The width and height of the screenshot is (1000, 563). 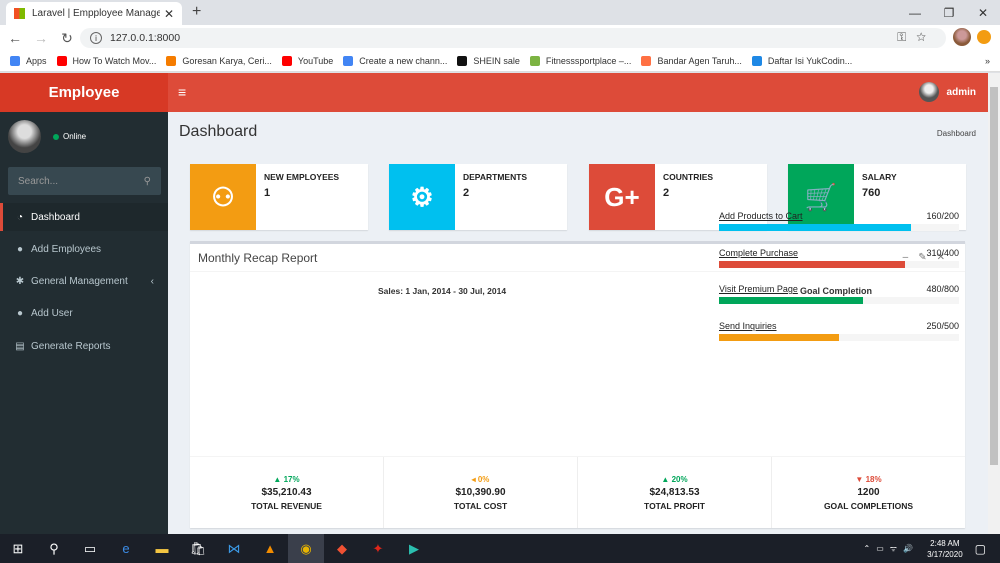 What do you see at coordinates (942, 216) in the screenshot?
I see `goal-value: 160/200` at bounding box center [942, 216].